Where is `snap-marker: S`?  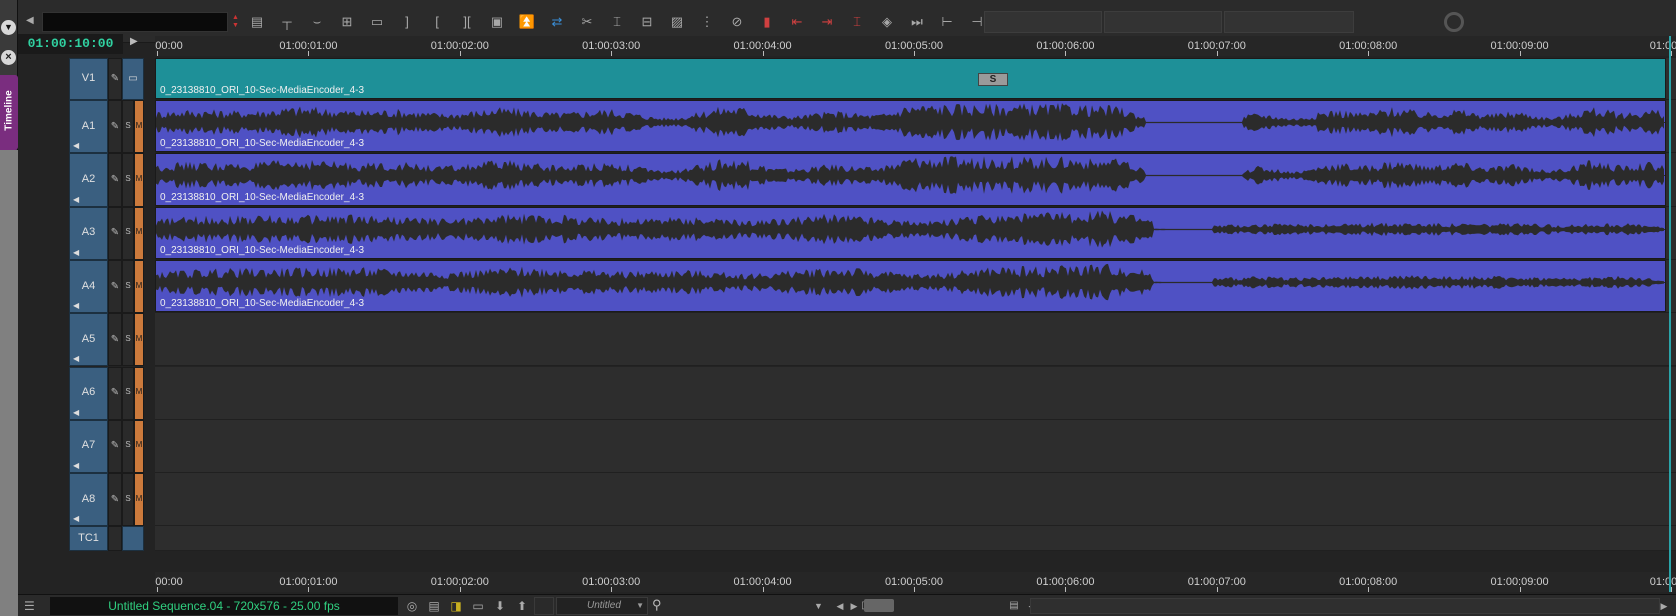
snap-marker: S is located at coordinates (993, 79).